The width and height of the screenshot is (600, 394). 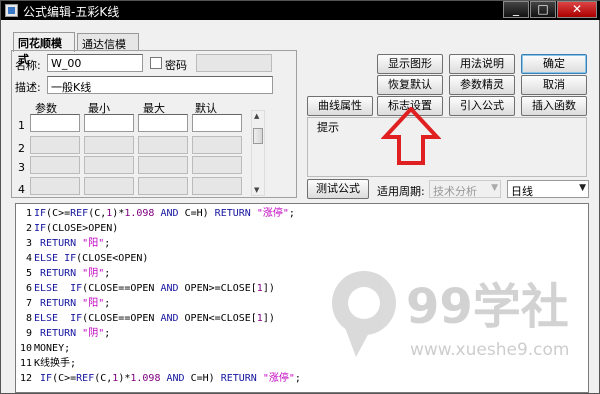 What do you see at coordinates (25, 378) in the screenshot?
I see `line-number: 12` at bounding box center [25, 378].